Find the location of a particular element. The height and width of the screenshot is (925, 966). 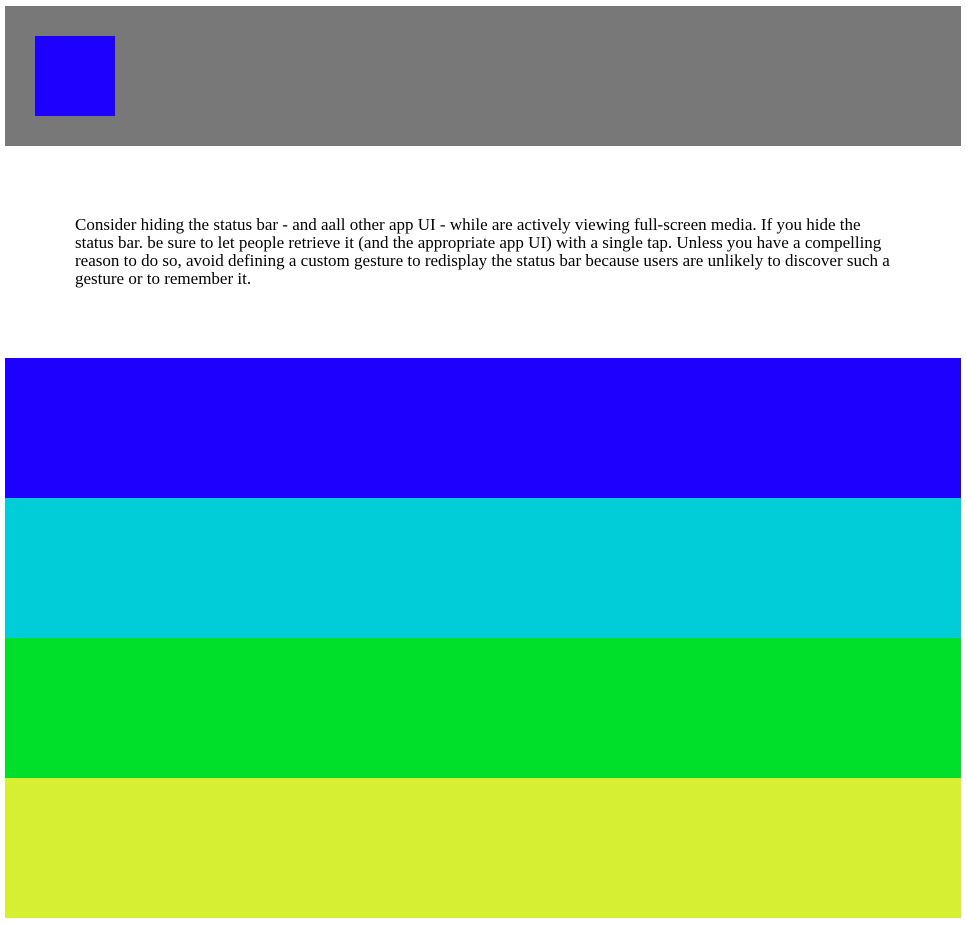

color-band-blue is located at coordinates (483, 428).